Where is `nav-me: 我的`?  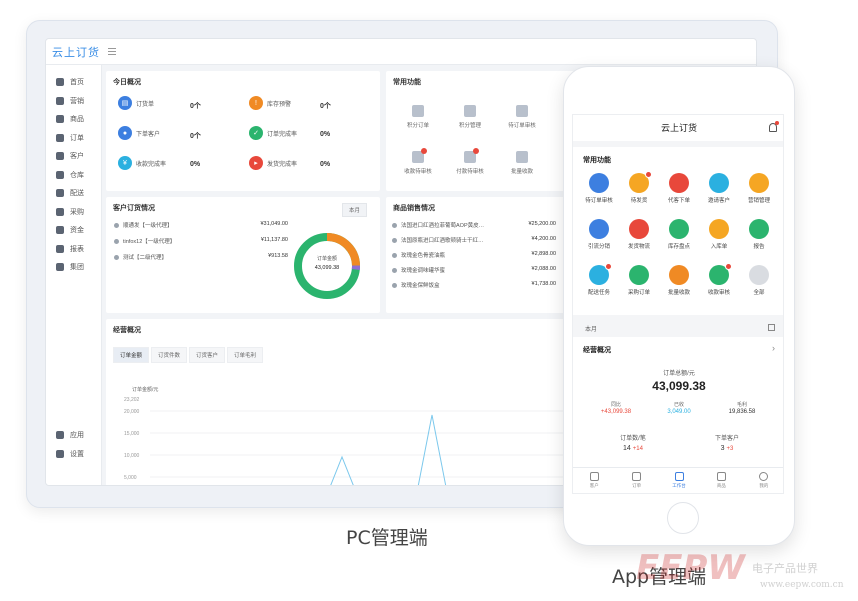 nav-me: 我的 is located at coordinates (763, 480).